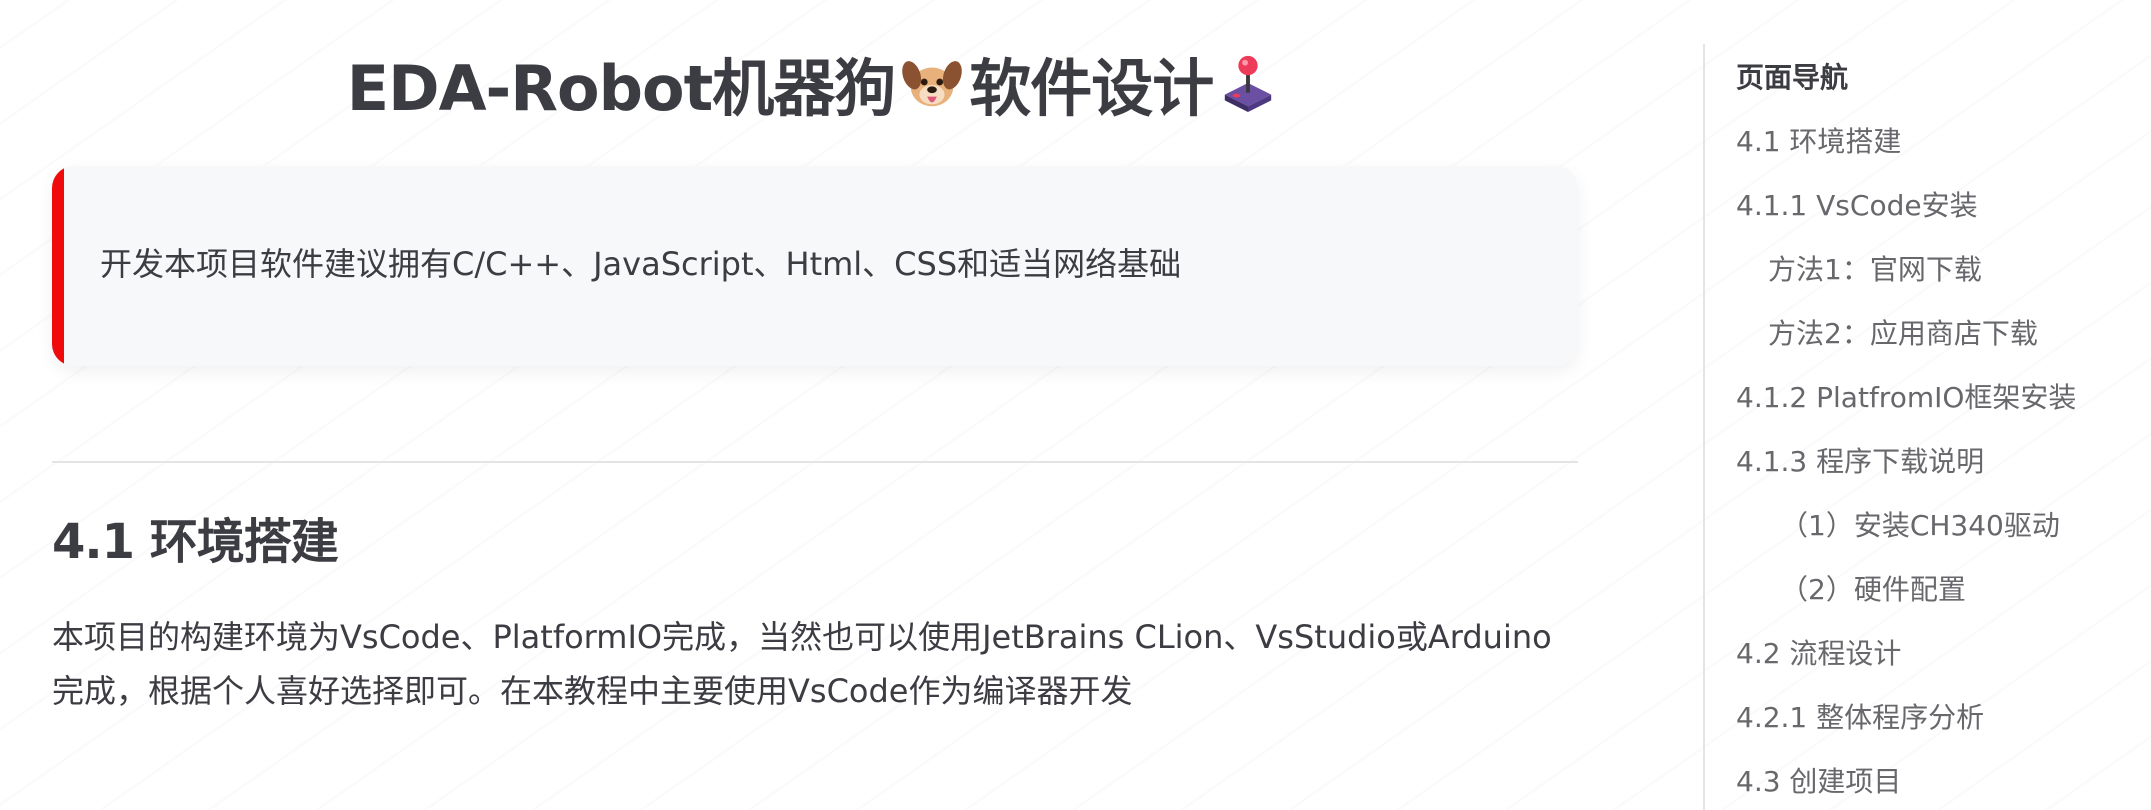 This screenshot has height=810, width=2151. What do you see at coordinates (621, 88) in the screenshot?
I see `page-title-text: EDA-Robot机器狗` at bounding box center [621, 88].